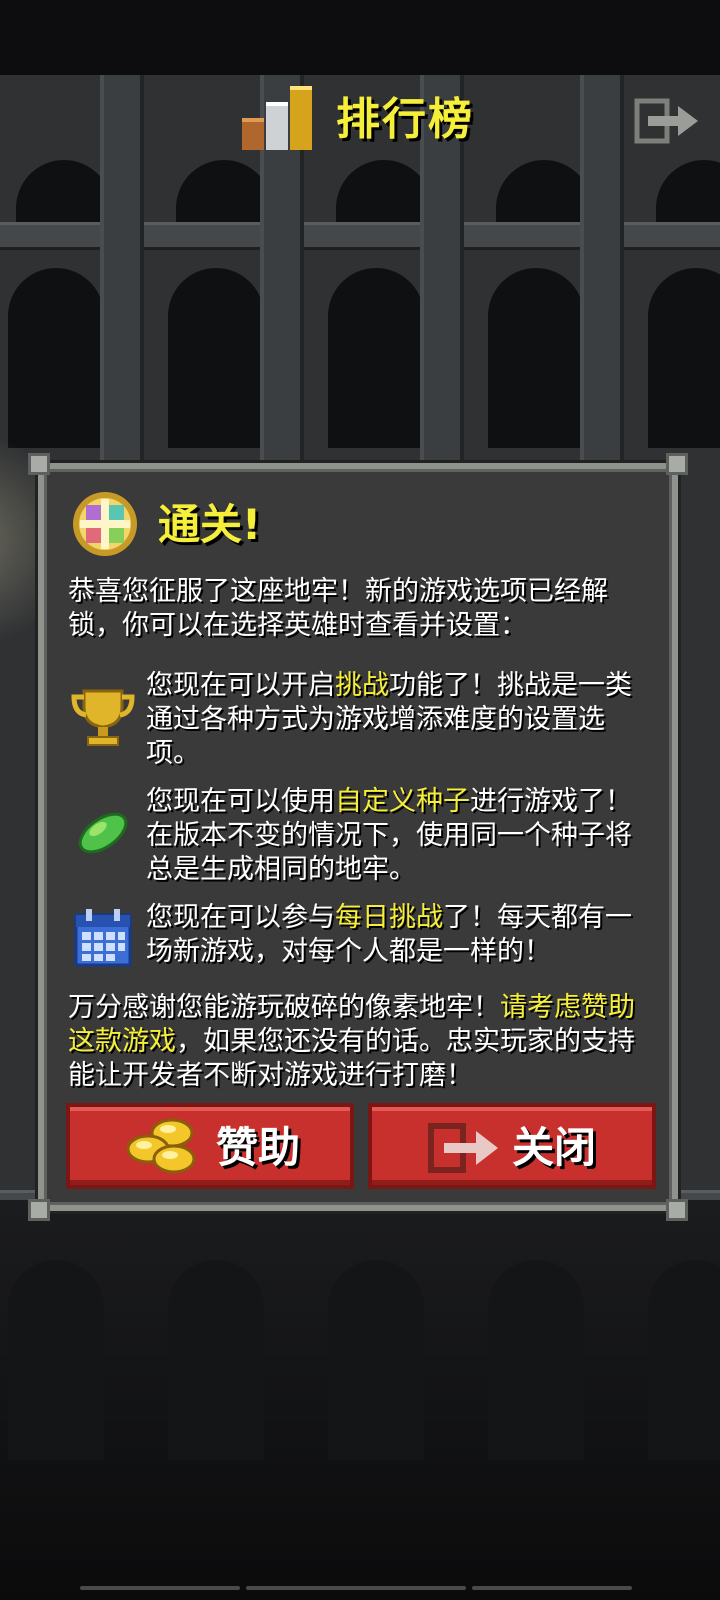  I want to click on exit-button, so click(668, 121).